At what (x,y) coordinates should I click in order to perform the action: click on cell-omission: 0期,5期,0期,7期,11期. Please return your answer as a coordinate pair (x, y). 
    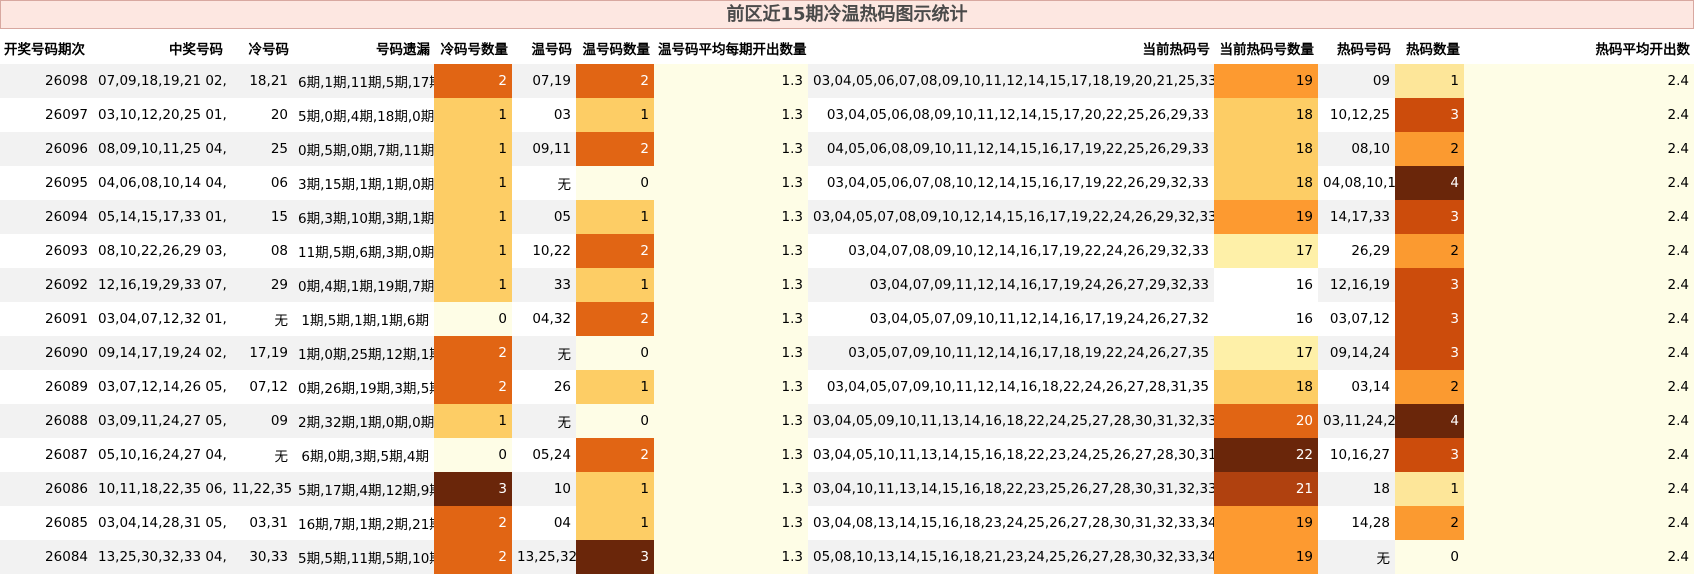
    Looking at the image, I should click on (363, 149).